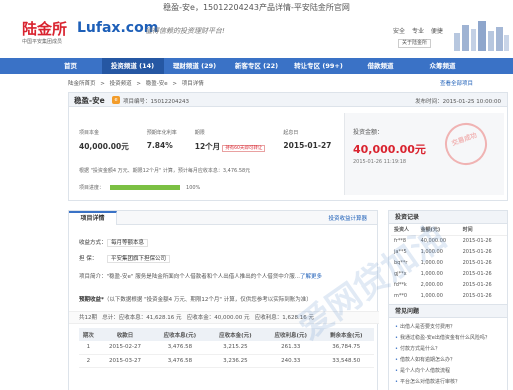  I want to click on record-row: gj**x 1,000.00 2015-01-26, so click(449, 273).